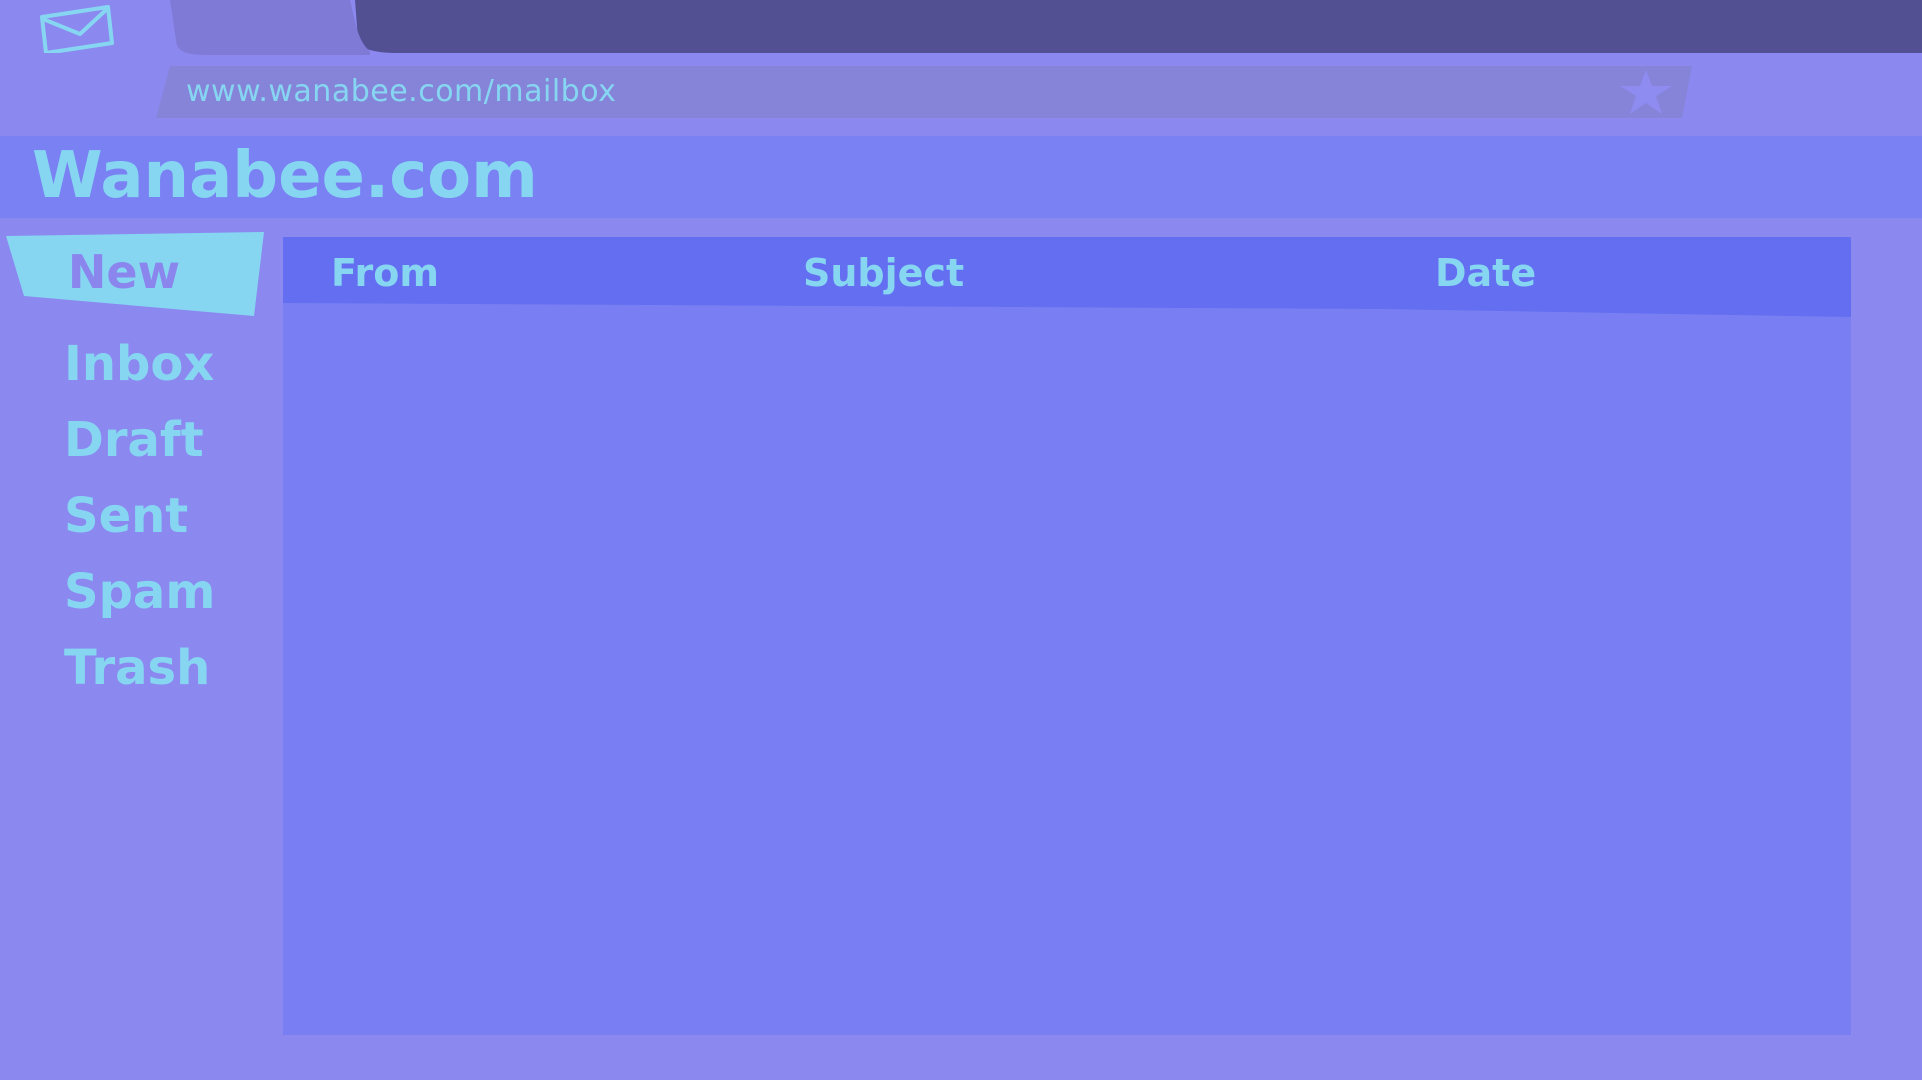 This screenshot has width=1922, height=1080. I want to click on new-message-label: New, so click(124, 272).